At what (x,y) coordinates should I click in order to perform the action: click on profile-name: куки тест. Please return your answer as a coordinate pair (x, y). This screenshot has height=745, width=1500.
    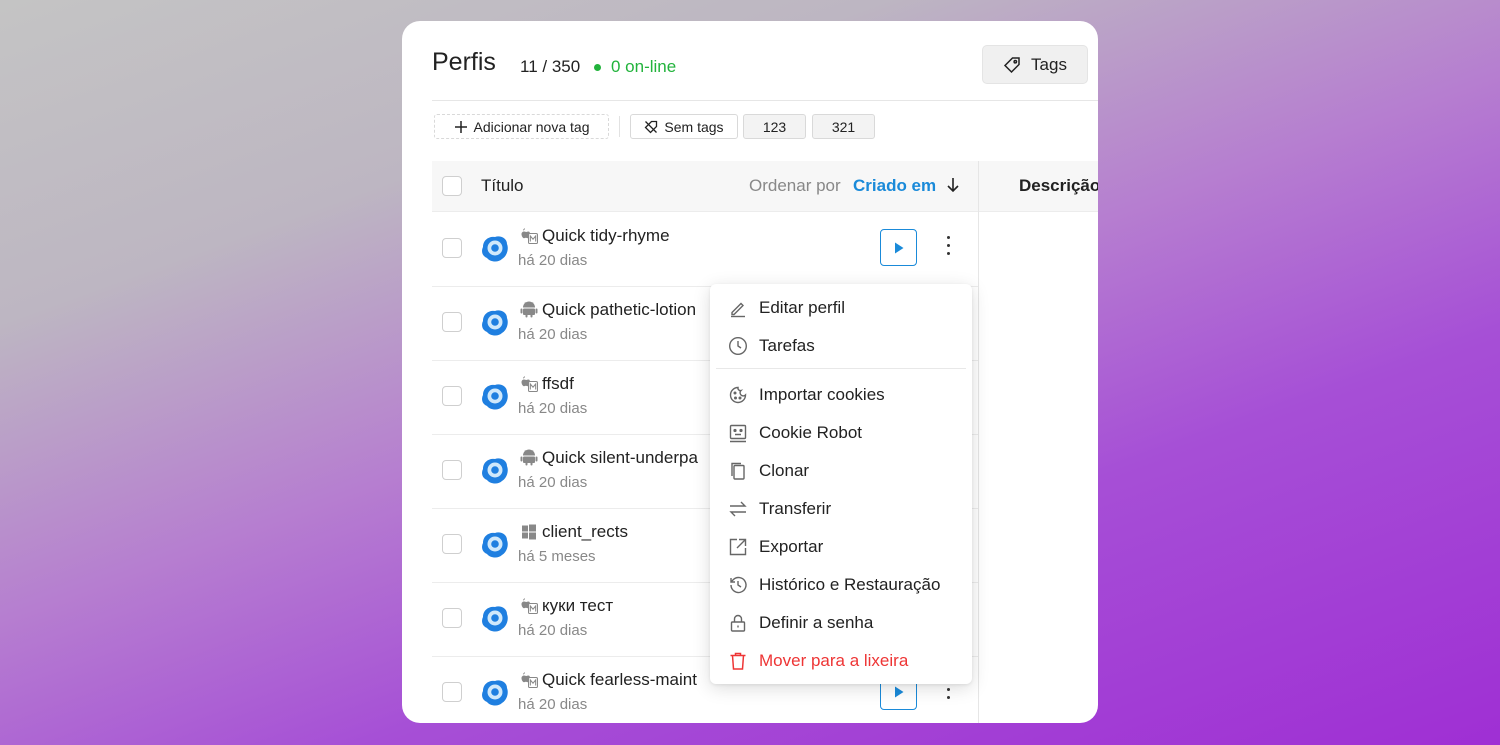
    Looking at the image, I should click on (627, 606).